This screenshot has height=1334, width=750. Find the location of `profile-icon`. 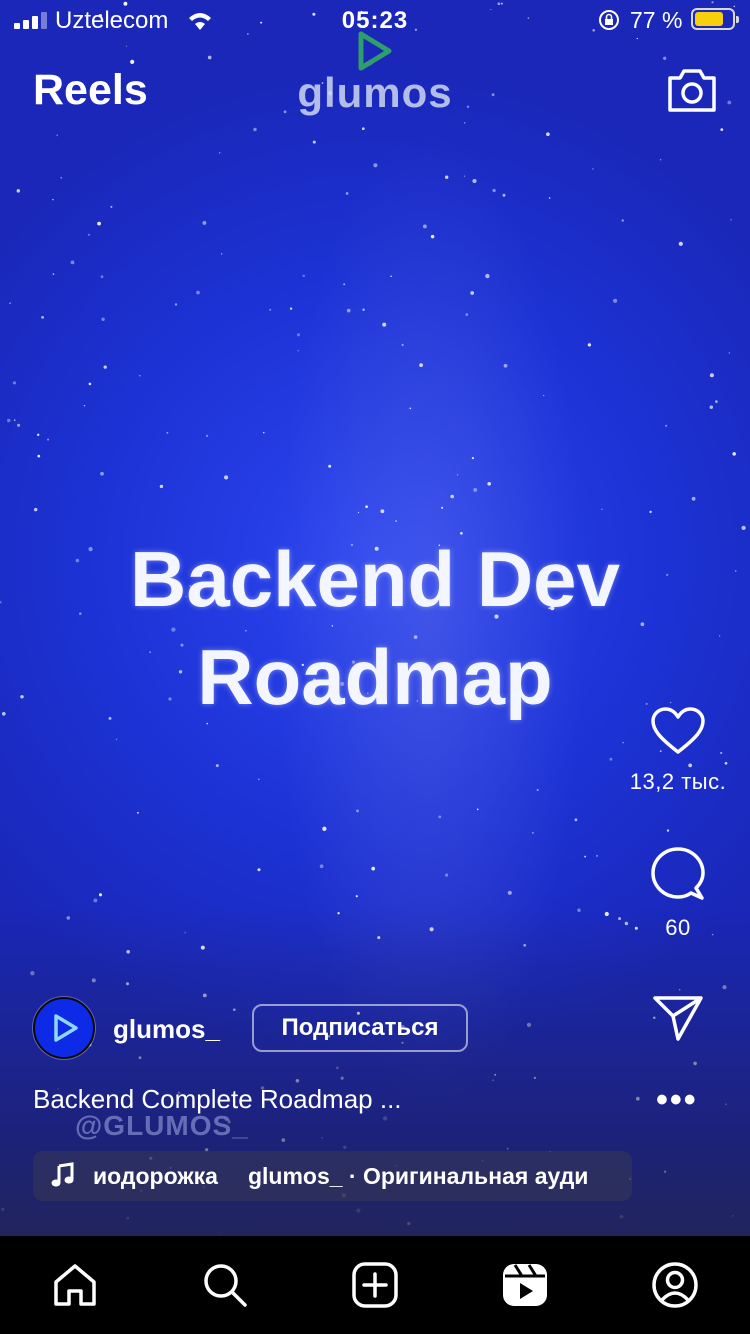

profile-icon is located at coordinates (675, 1285).